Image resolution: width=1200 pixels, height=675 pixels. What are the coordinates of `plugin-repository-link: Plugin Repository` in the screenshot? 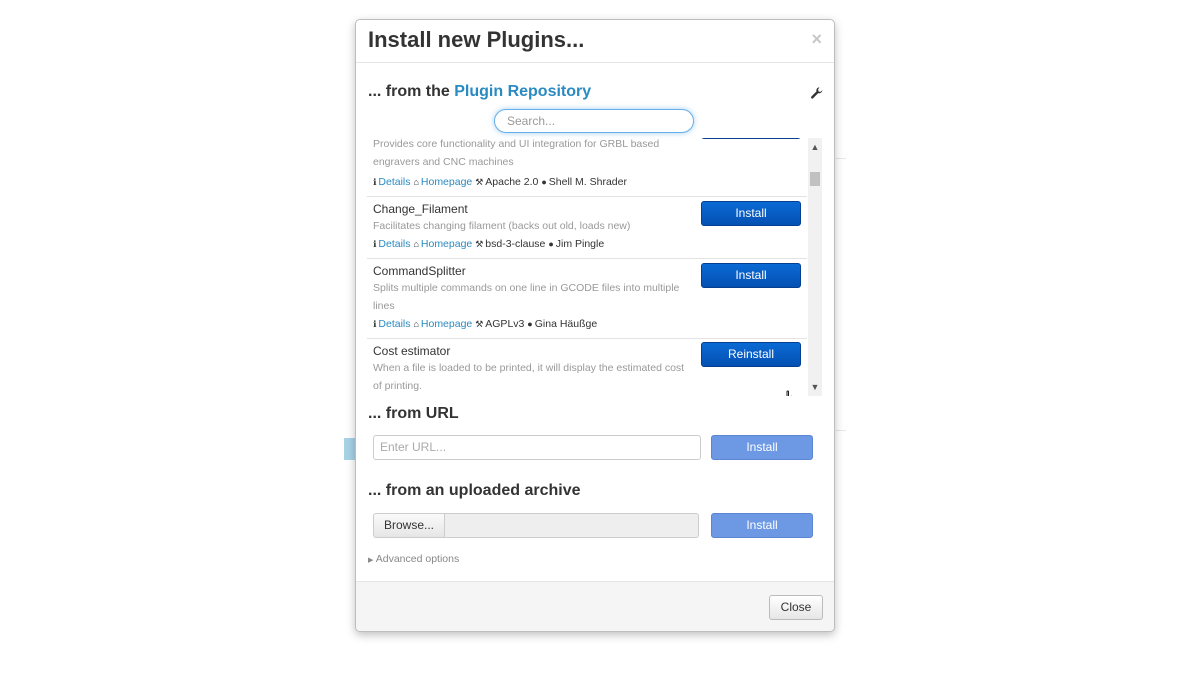 It's located at (522, 91).